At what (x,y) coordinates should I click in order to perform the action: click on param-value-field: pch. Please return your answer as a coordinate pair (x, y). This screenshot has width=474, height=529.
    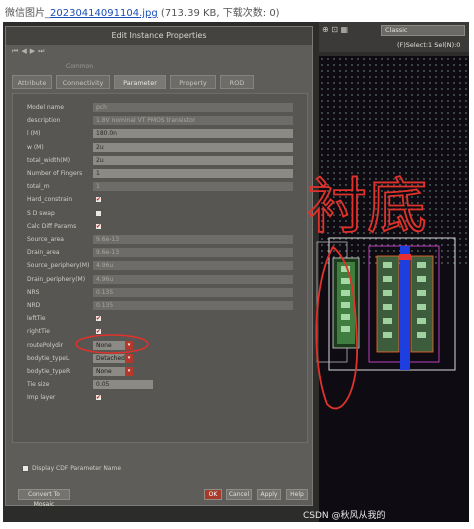
    Looking at the image, I should click on (193, 107).